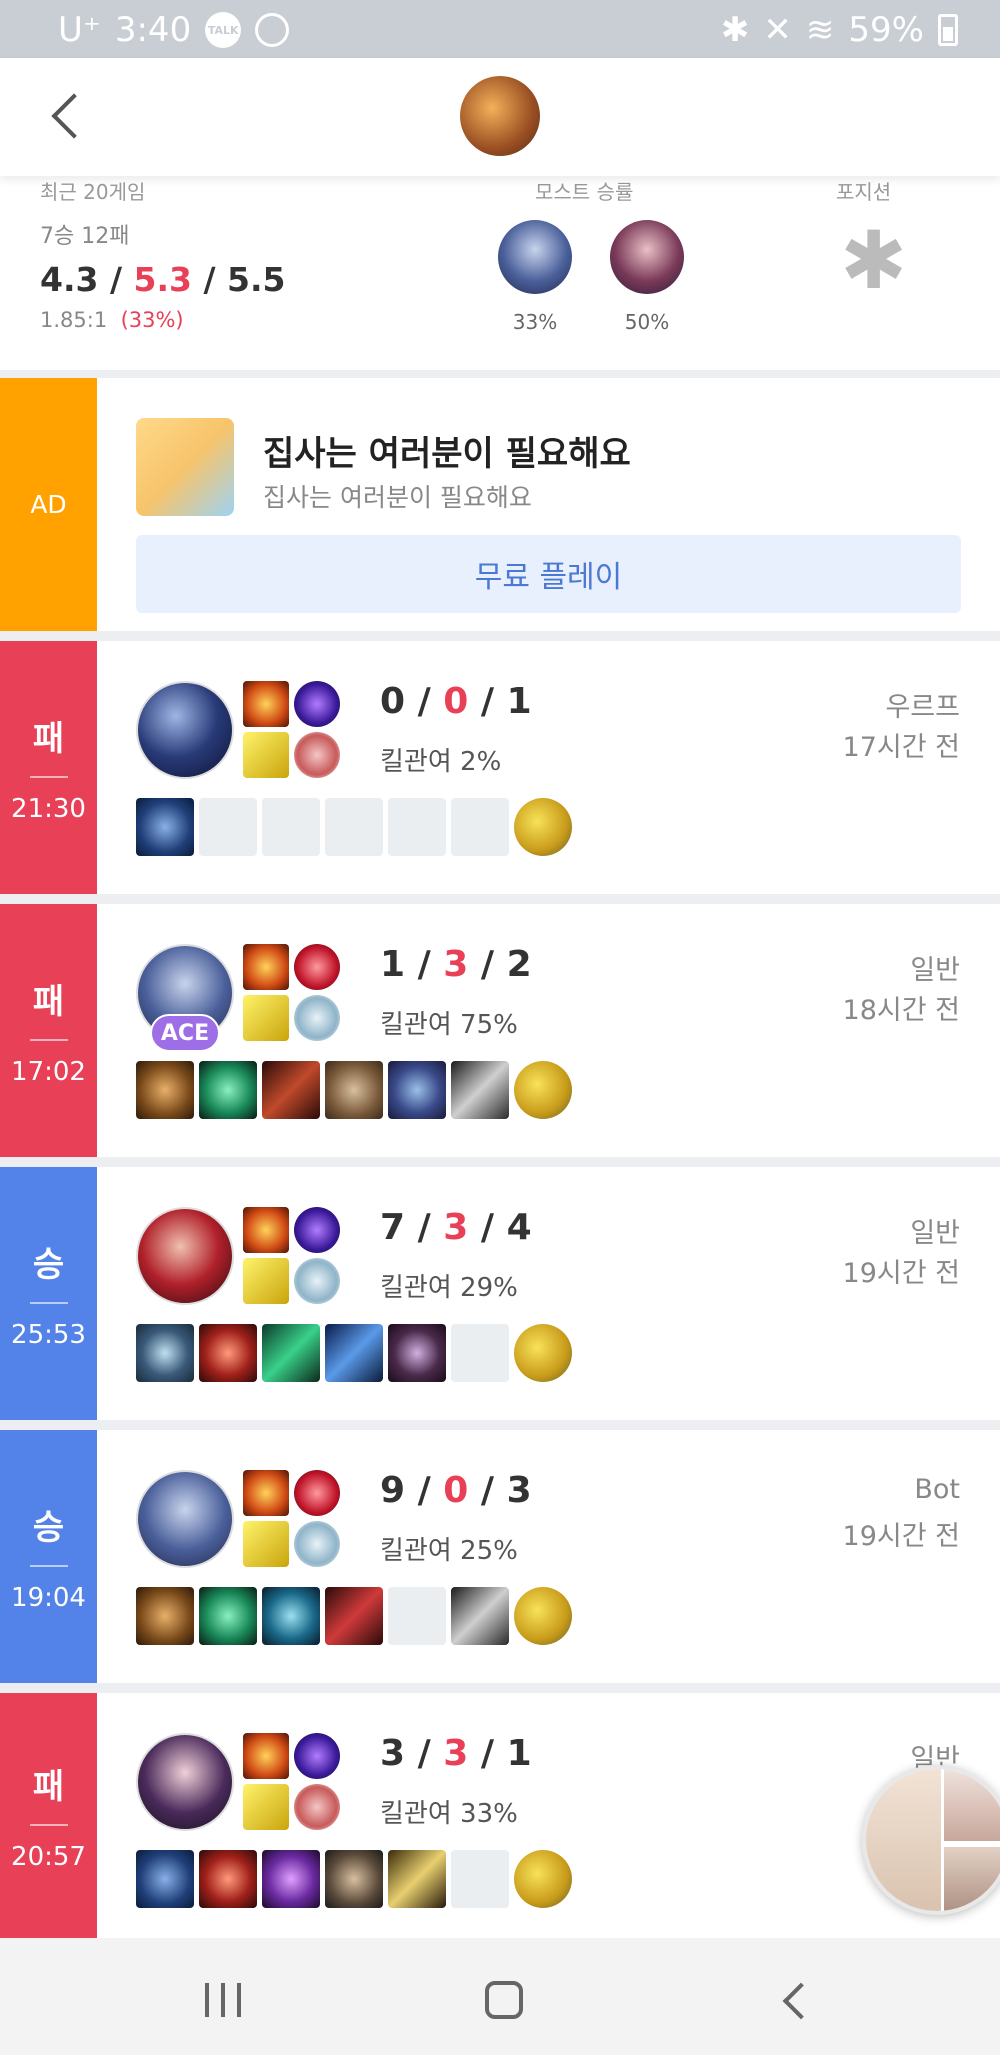 Image resolution: width=1000 pixels, height=2055 pixels. What do you see at coordinates (535, 257) in the screenshot?
I see `most-champion-1-icon` at bounding box center [535, 257].